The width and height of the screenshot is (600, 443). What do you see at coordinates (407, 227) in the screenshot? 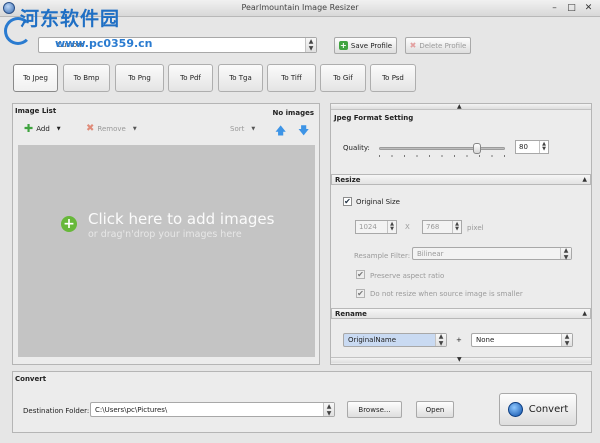
I see `size-separator: X` at bounding box center [407, 227].